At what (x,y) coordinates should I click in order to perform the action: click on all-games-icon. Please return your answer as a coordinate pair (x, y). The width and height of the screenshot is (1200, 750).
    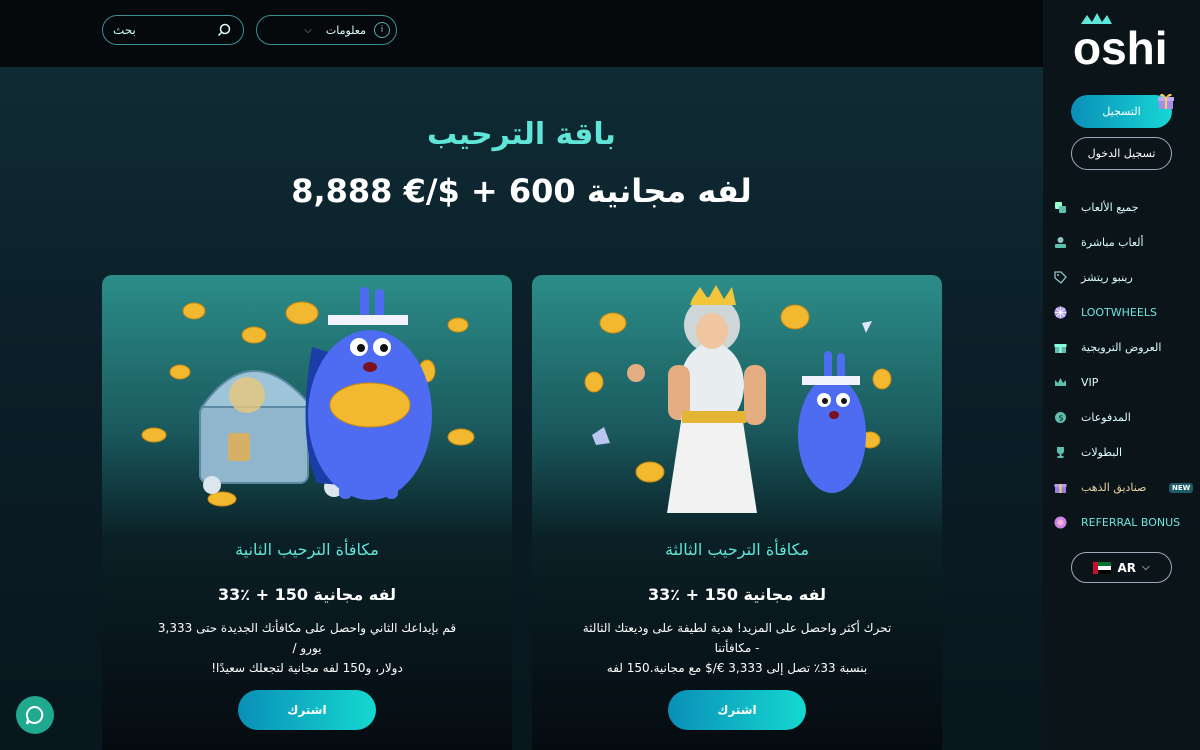
    Looking at the image, I should click on (1060, 207).